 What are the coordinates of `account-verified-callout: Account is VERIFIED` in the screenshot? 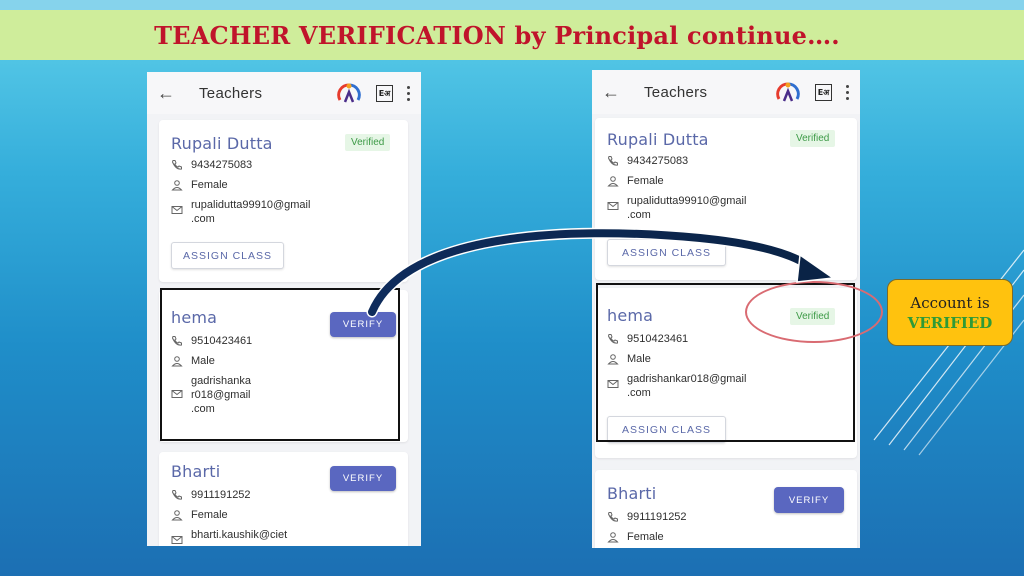 It's located at (950, 312).